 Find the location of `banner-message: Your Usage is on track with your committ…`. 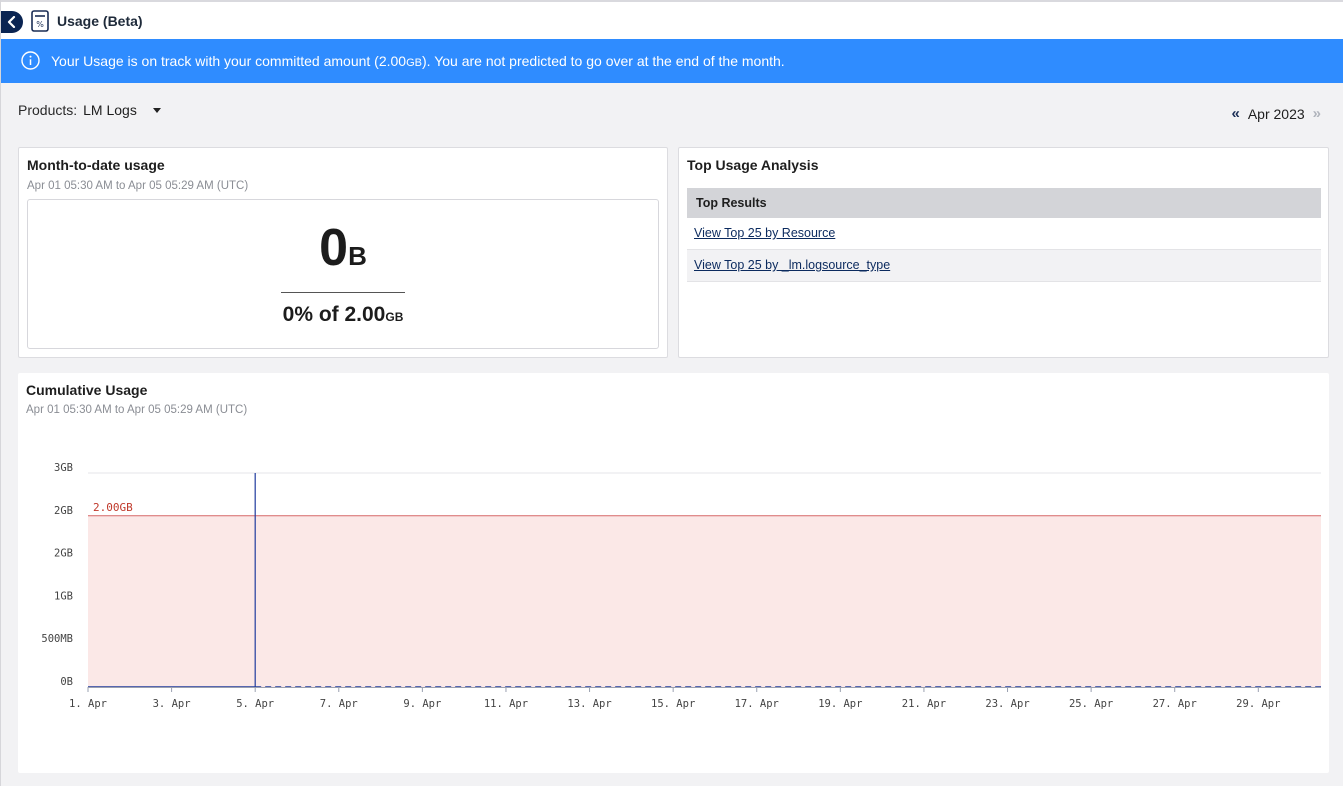

banner-message: Your Usage is on track with your committ… is located at coordinates (418, 61).